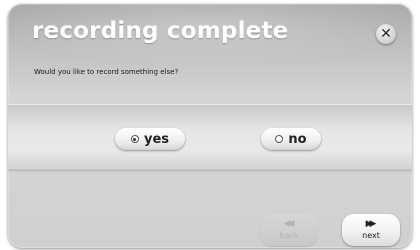  Describe the element at coordinates (371, 224) in the screenshot. I see `fast-forward-icon: ▶▶` at that location.